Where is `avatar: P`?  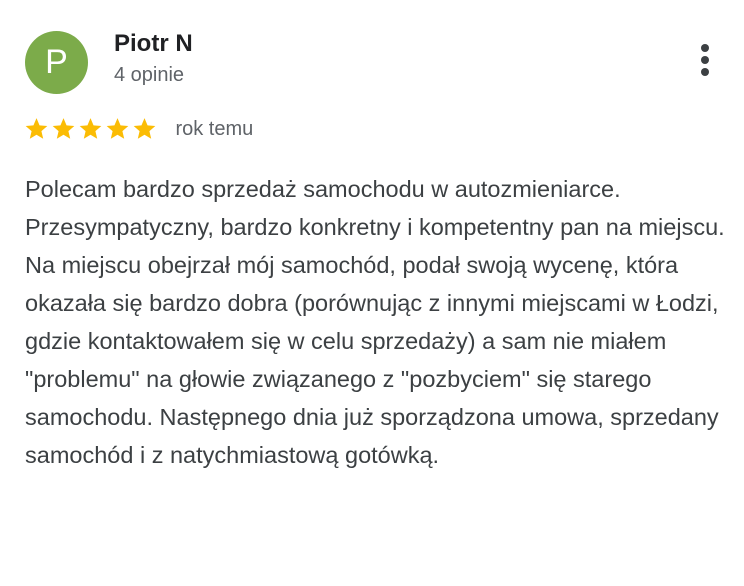 avatar: P is located at coordinates (56, 62).